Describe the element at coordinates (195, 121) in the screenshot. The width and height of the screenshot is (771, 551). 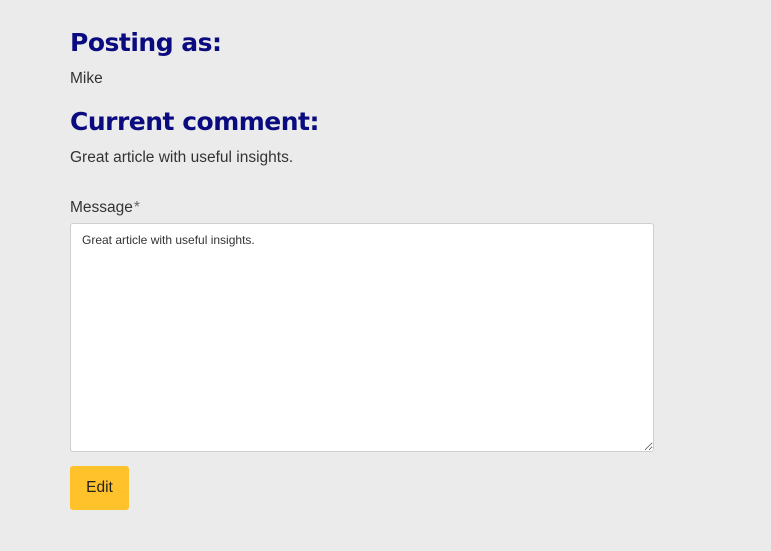
I see `current-comment-heading: Current comment:` at that location.